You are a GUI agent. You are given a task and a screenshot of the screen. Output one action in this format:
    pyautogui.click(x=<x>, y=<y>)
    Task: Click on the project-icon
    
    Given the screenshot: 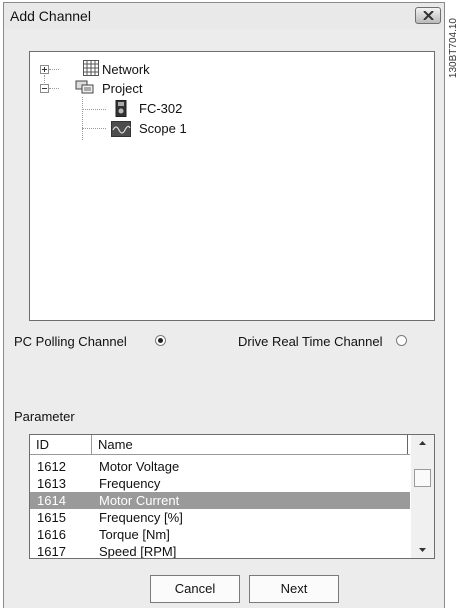 What is the action you would take?
    pyautogui.click(x=84, y=87)
    